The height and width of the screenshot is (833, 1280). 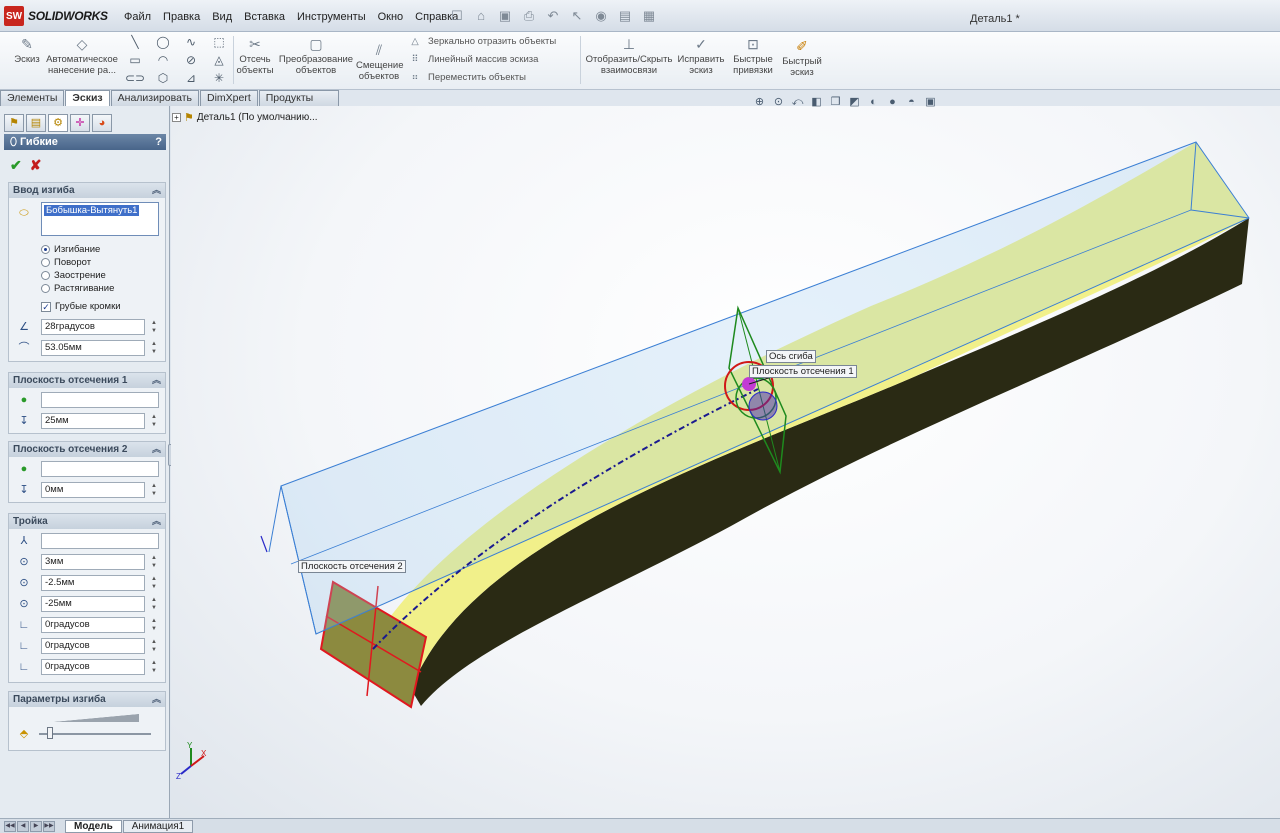 What do you see at coordinates (219, 78) in the screenshot?
I see `point-icon: ✳` at bounding box center [219, 78].